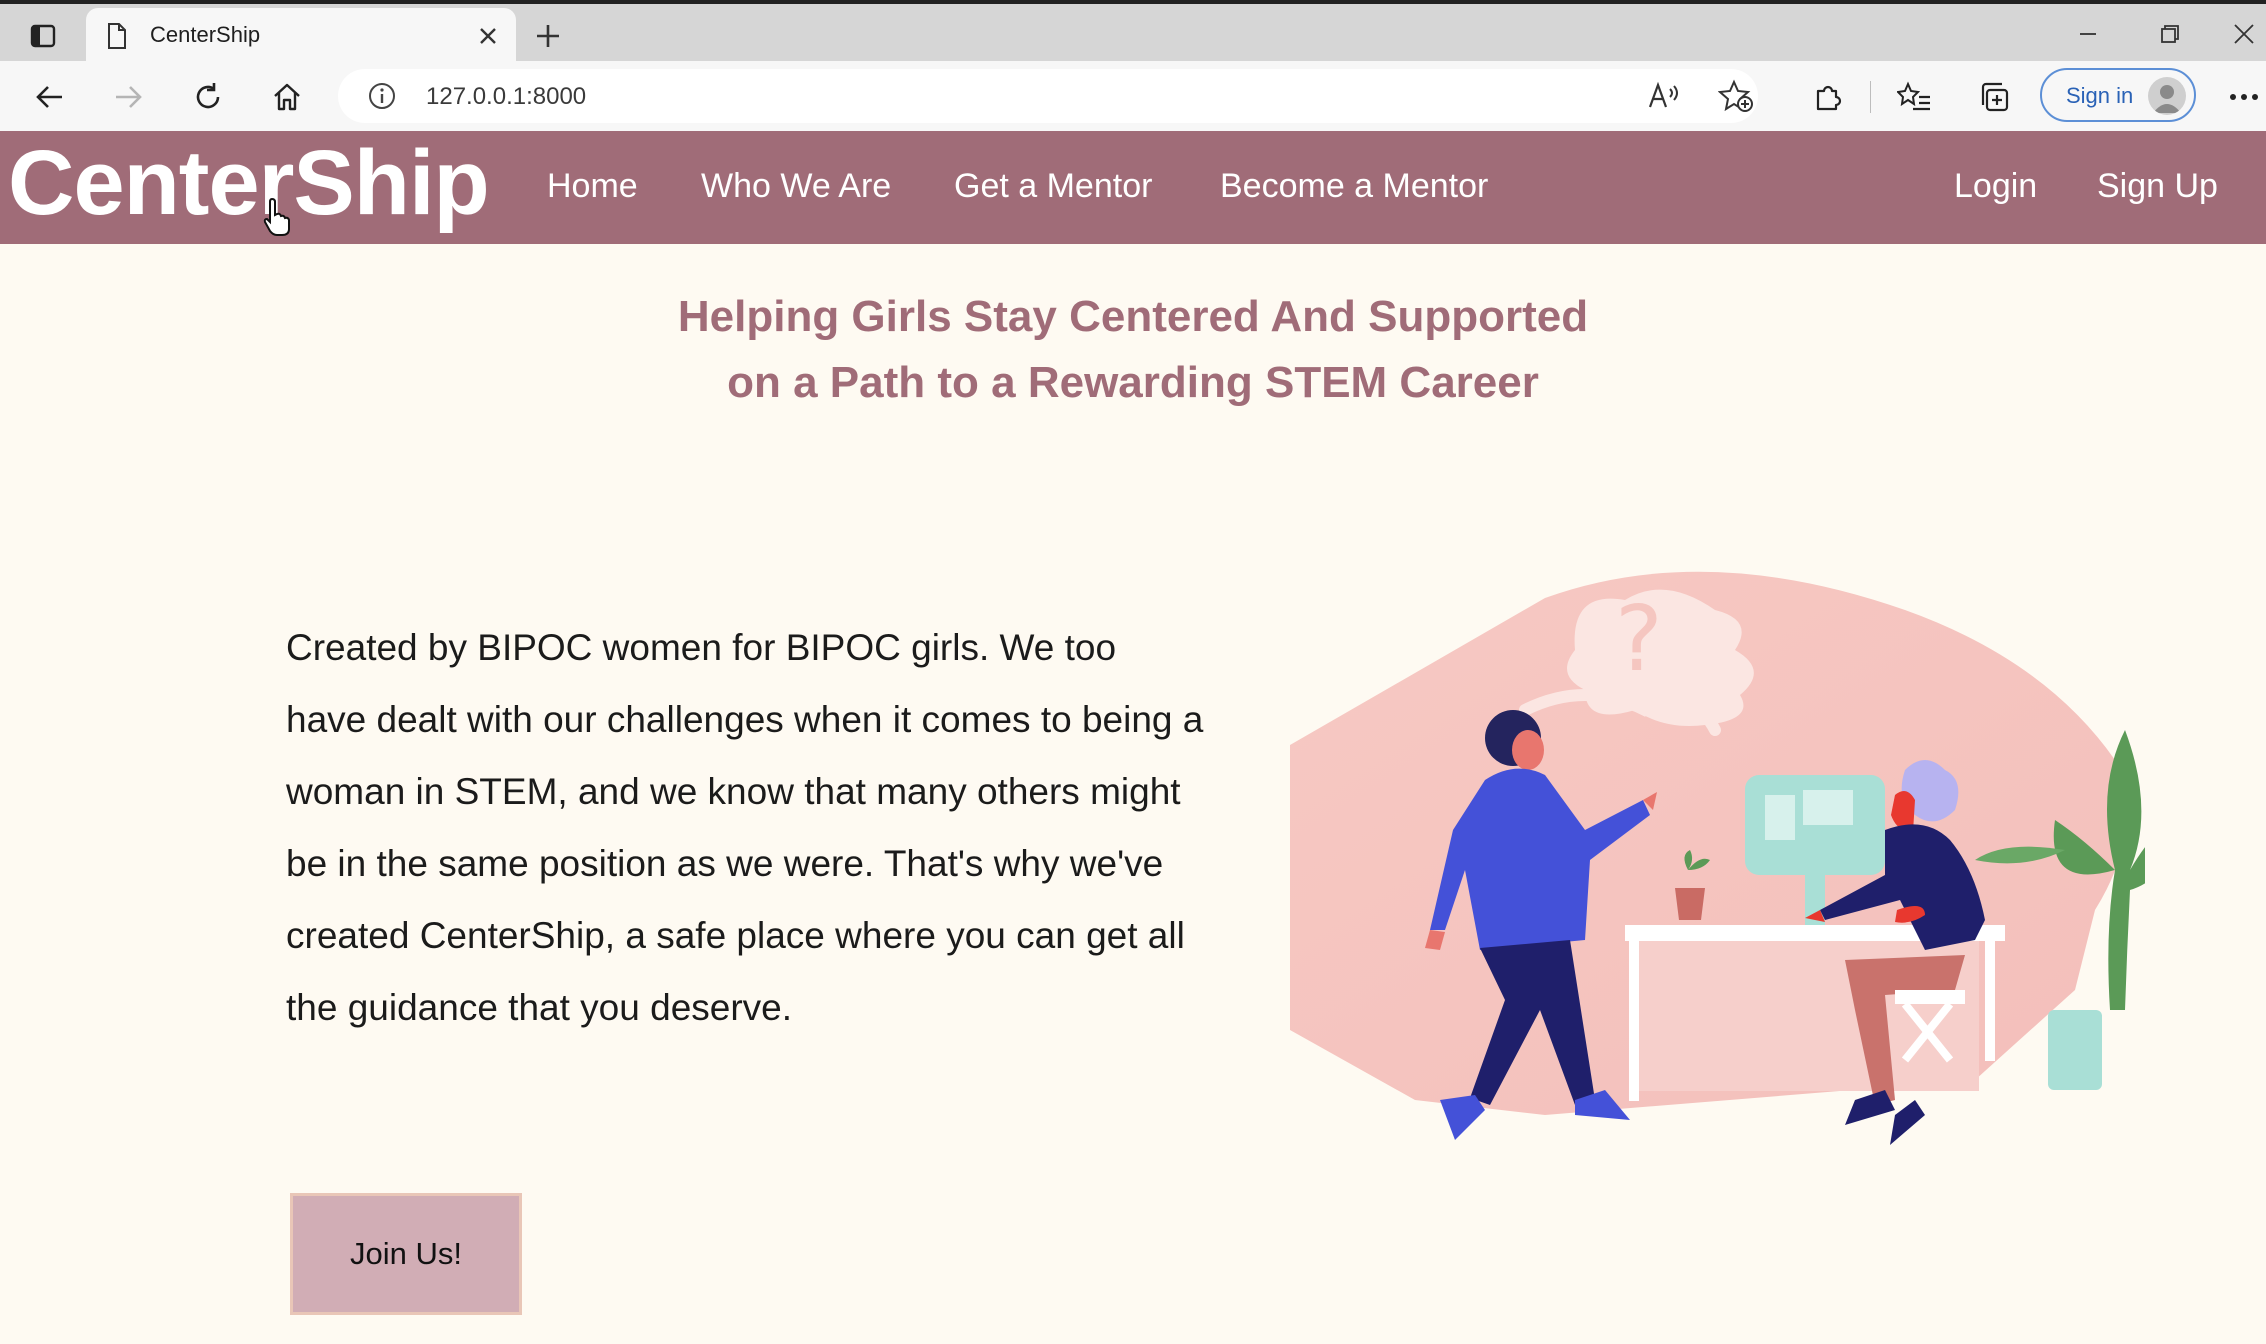  Describe the element at coordinates (276, 216) in the screenshot. I see `hand-cursor-icon` at that location.